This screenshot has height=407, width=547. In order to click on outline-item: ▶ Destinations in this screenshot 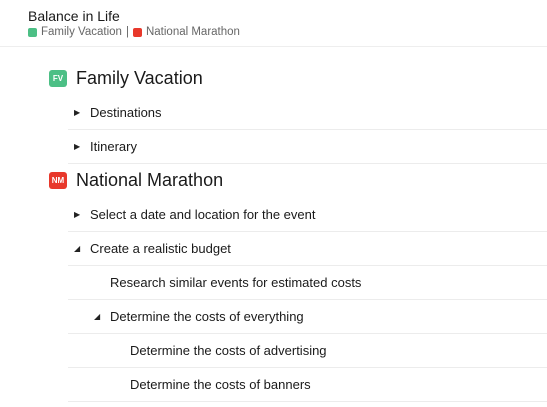, I will do `click(307, 112)`.